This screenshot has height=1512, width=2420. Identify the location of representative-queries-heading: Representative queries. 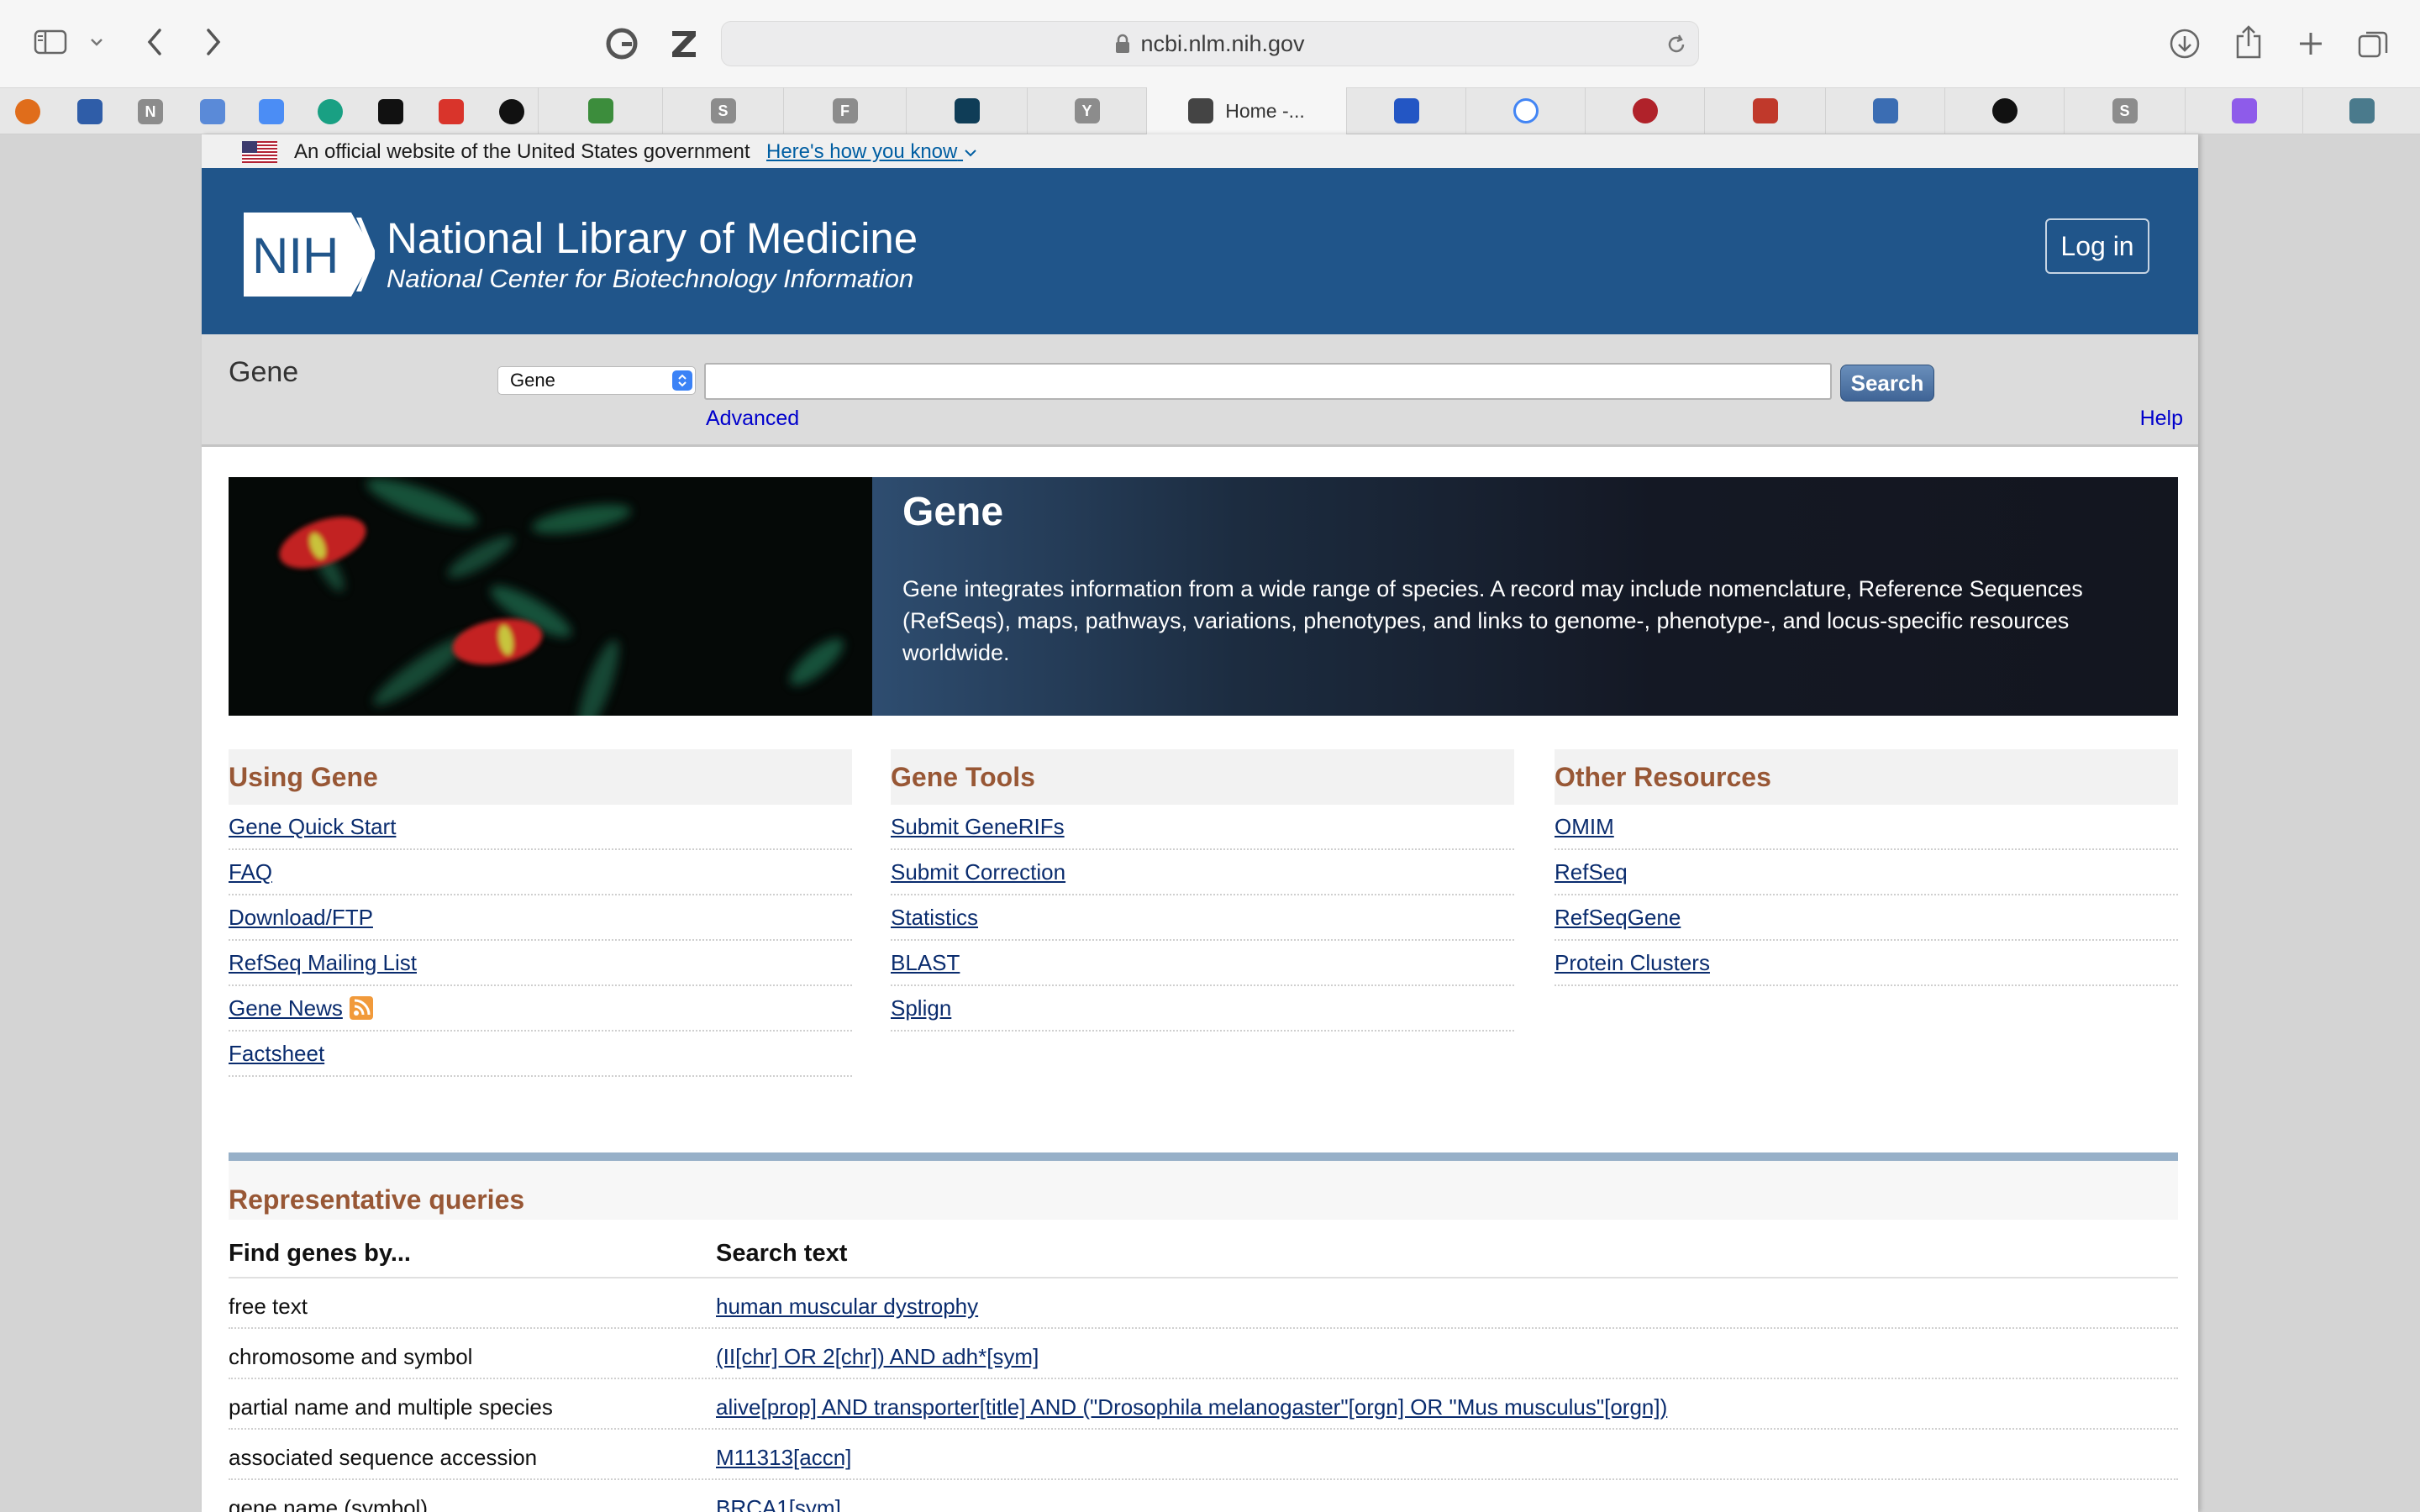
(377, 1199).